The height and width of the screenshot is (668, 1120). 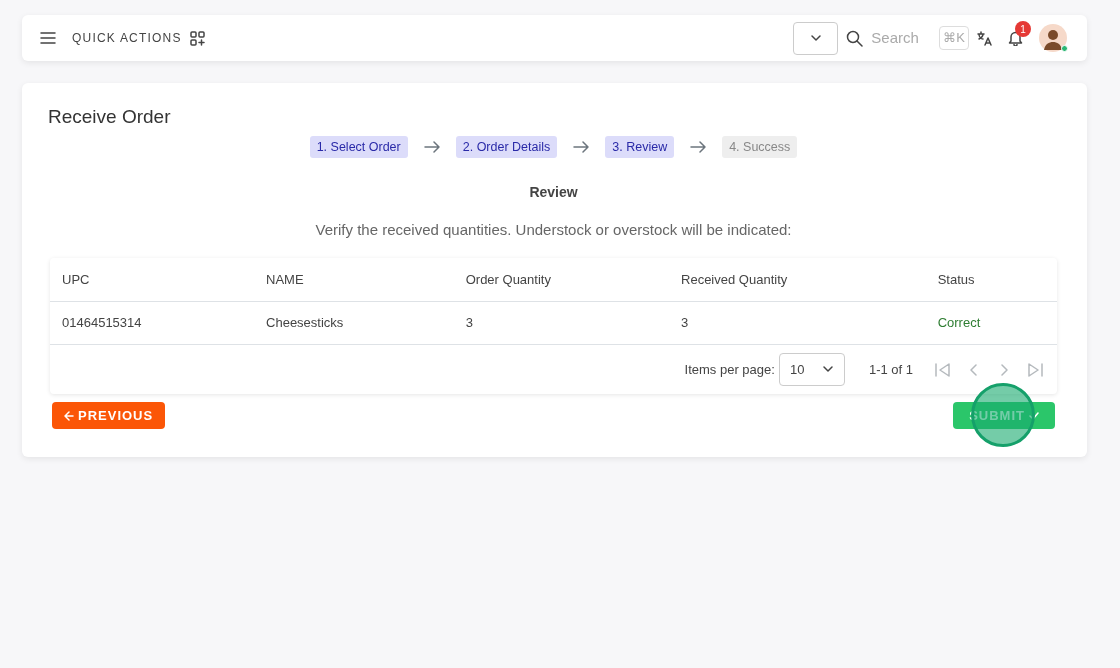 What do you see at coordinates (855, 38) in the screenshot?
I see `search-icon` at bounding box center [855, 38].